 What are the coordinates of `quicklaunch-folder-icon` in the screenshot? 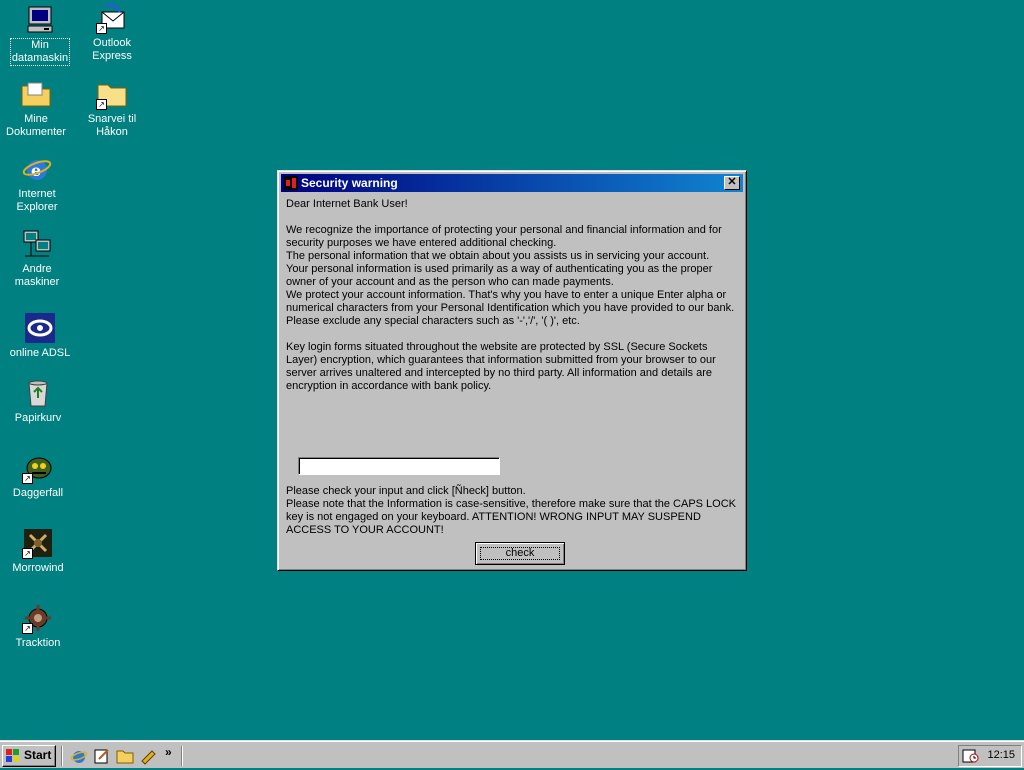 It's located at (125, 756).